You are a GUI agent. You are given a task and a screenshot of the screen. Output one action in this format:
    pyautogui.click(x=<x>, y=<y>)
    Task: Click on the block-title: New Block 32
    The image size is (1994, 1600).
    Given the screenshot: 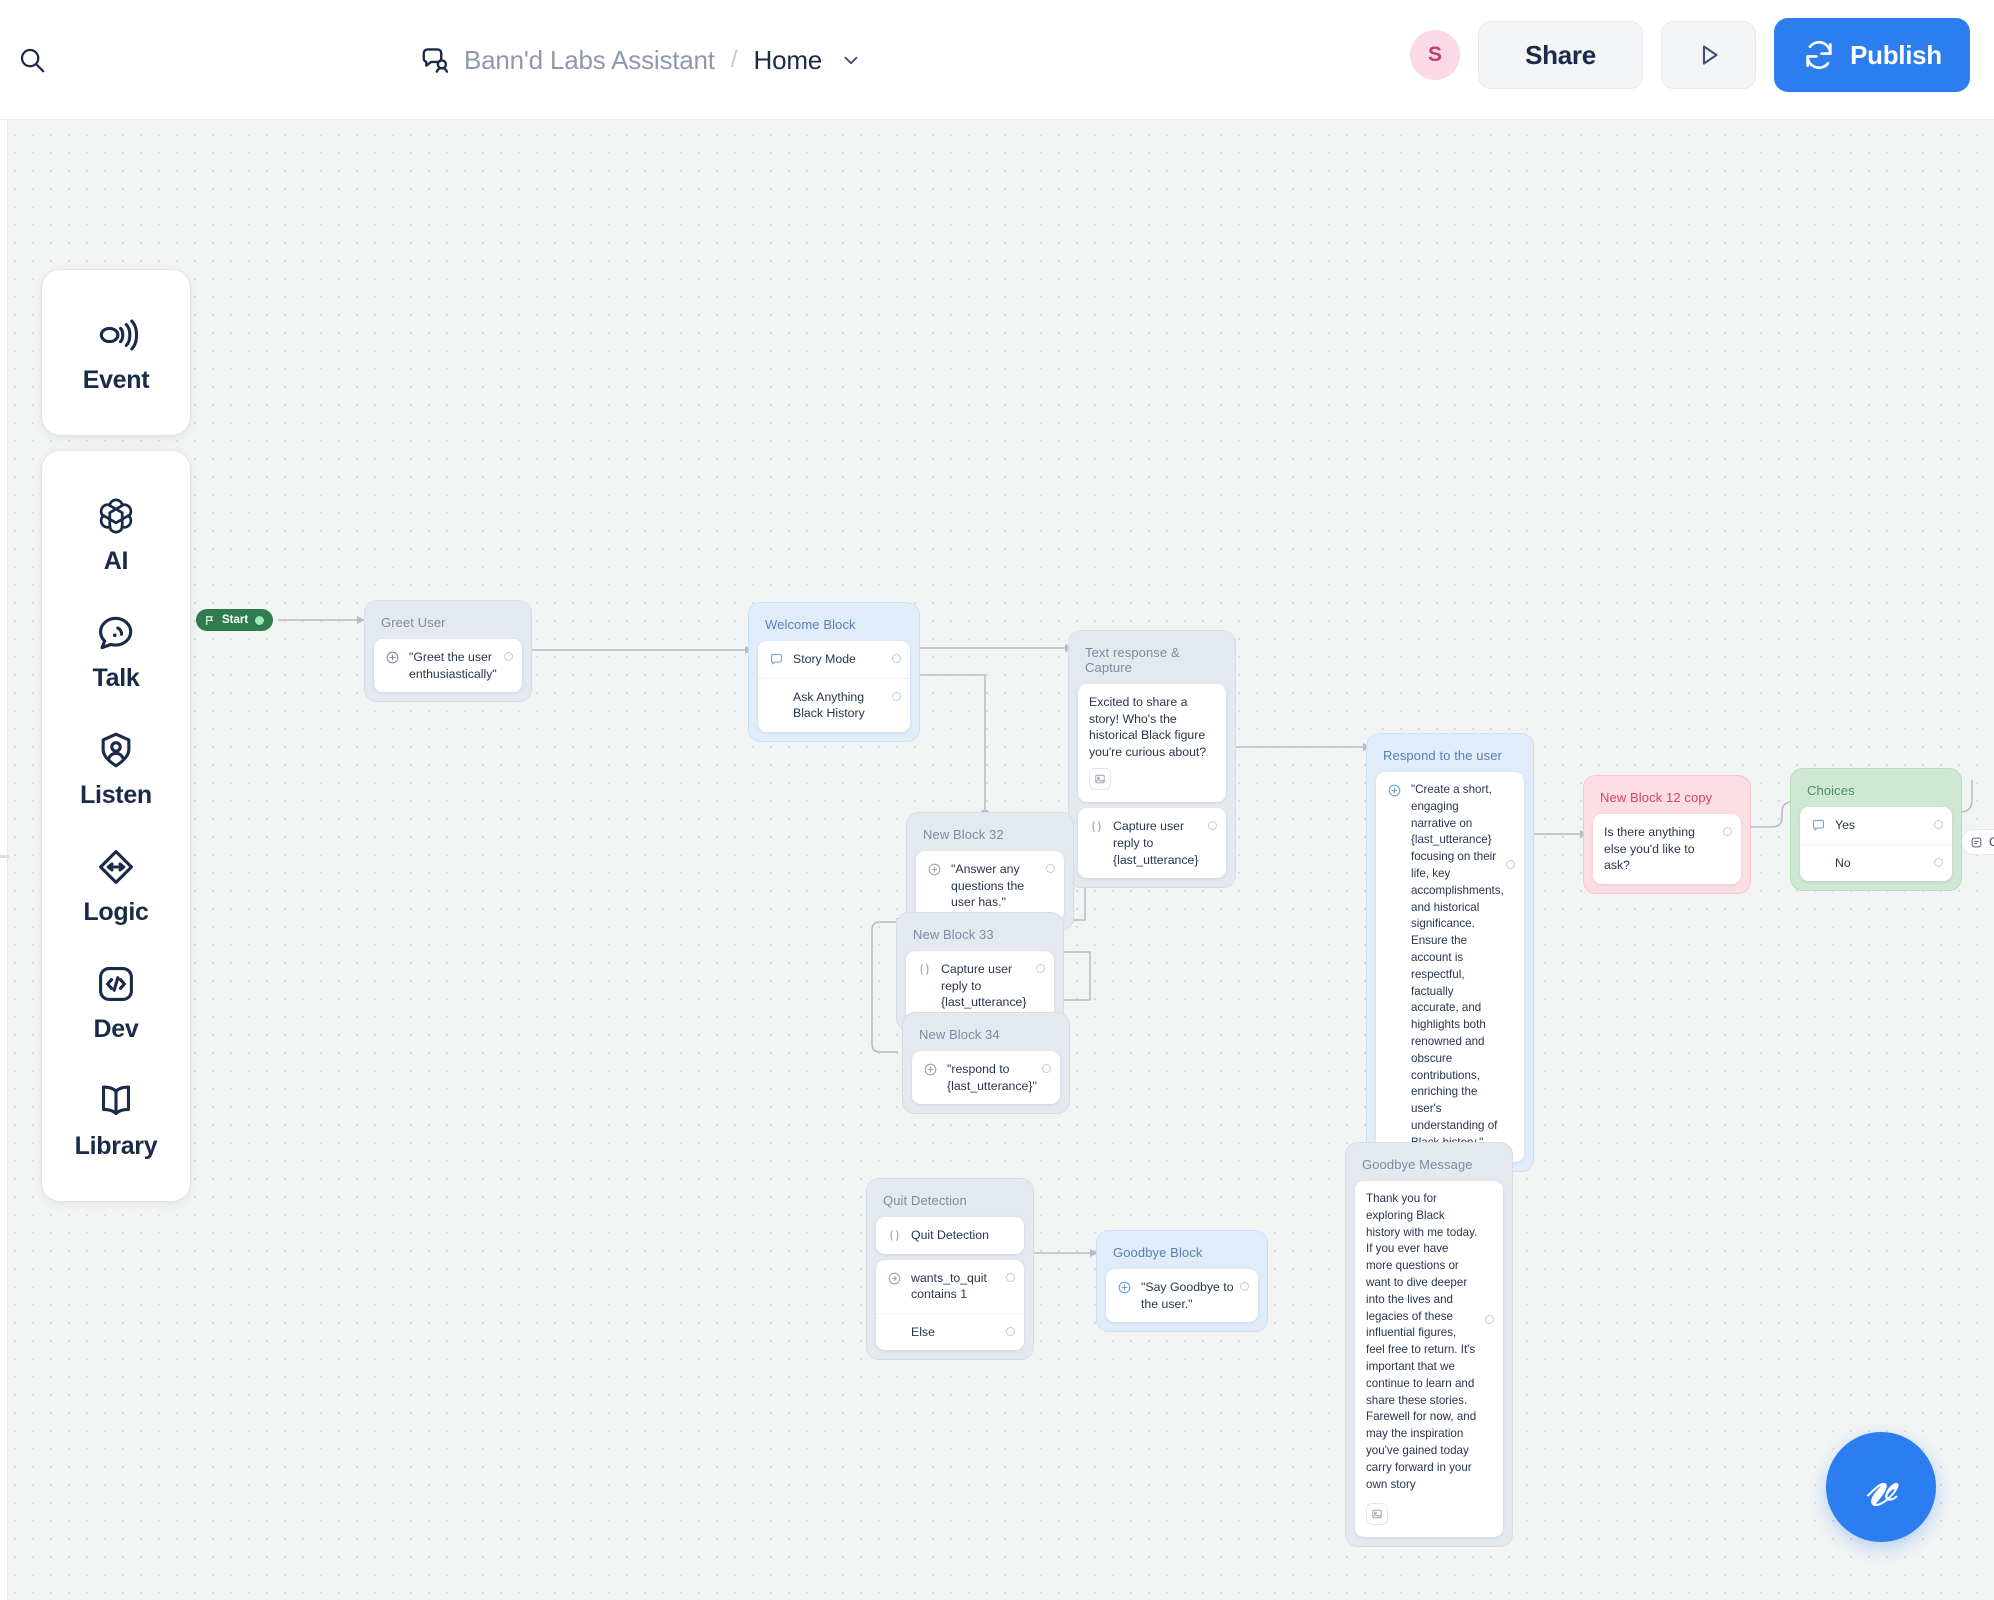 What is the action you would take?
    pyautogui.click(x=963, y=834)
    